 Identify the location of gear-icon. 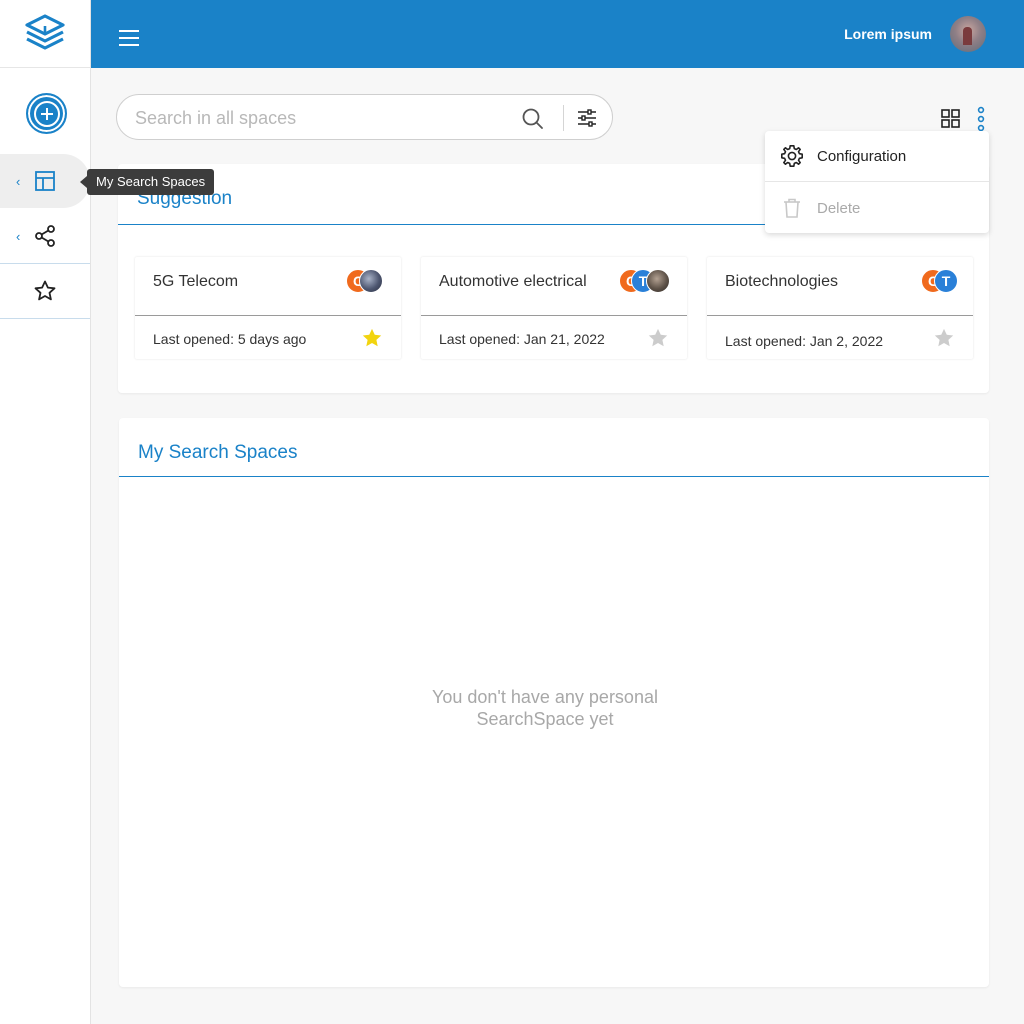
(792, 156).